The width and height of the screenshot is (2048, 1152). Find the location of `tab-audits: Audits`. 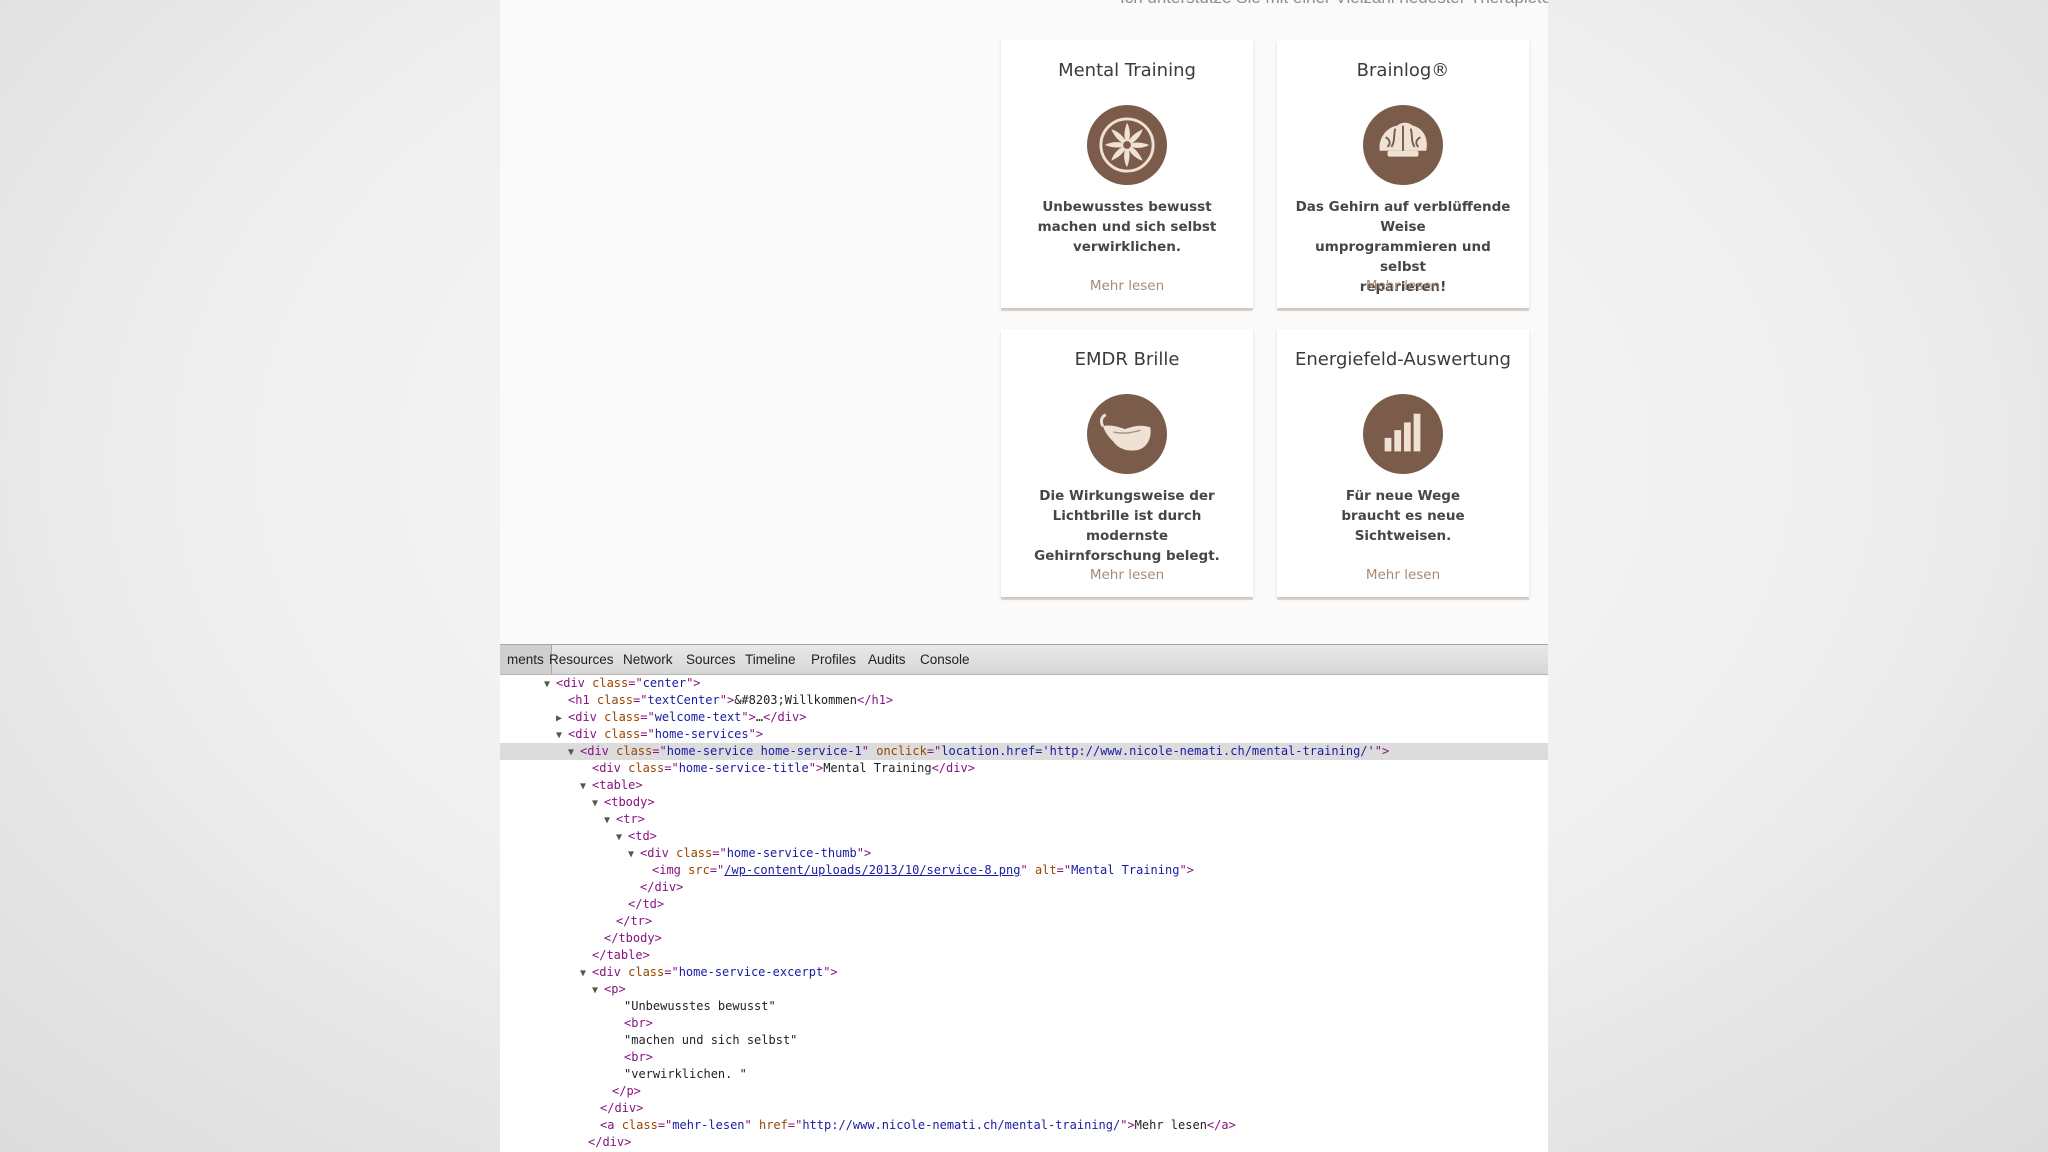

tab-audits: Audits is located at coordinates (887, 659).